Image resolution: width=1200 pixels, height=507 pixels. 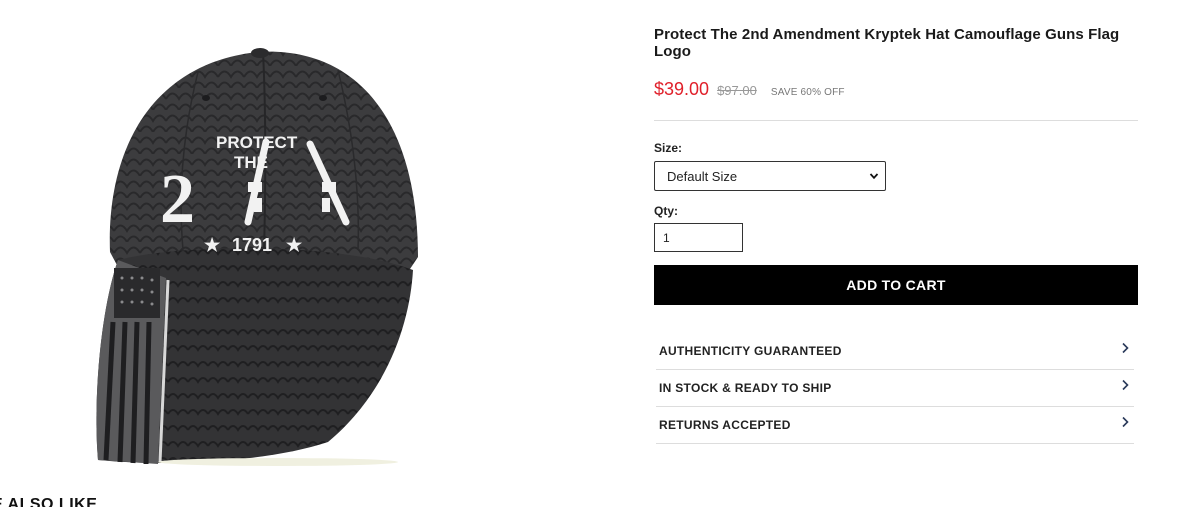 I want to click on divider, so click(x=896, y=120).